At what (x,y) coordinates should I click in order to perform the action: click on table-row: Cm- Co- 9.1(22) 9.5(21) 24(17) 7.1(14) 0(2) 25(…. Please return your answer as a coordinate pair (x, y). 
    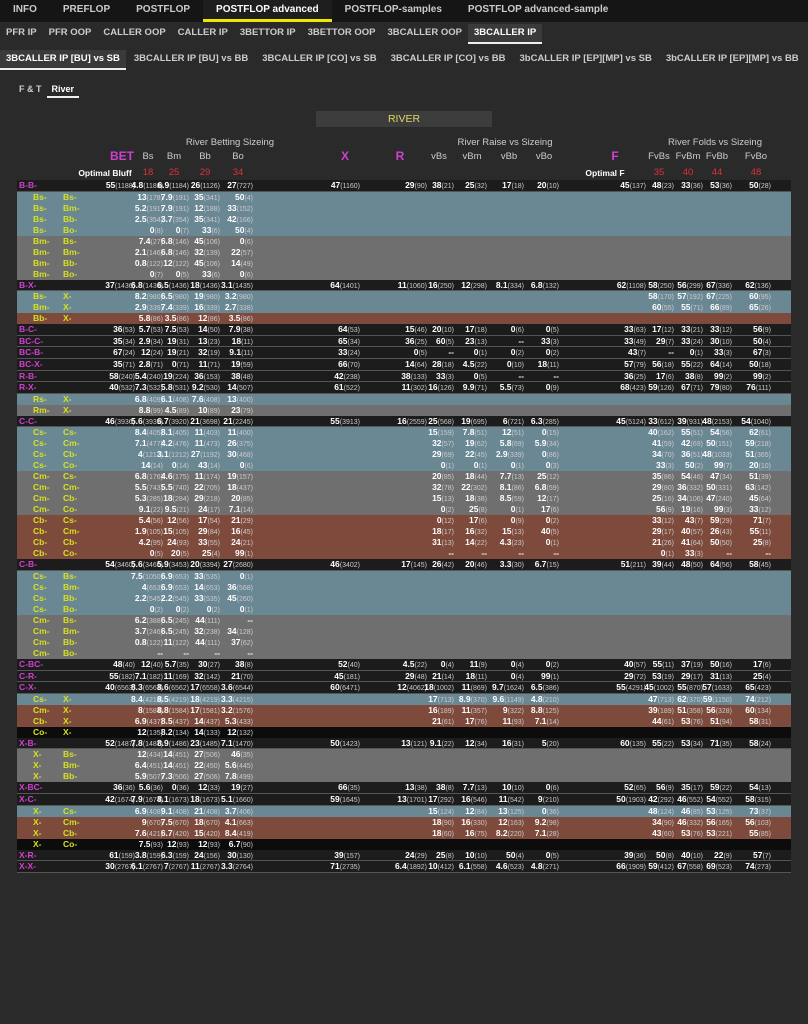
    Looking at the image, I should click on (404, 510).